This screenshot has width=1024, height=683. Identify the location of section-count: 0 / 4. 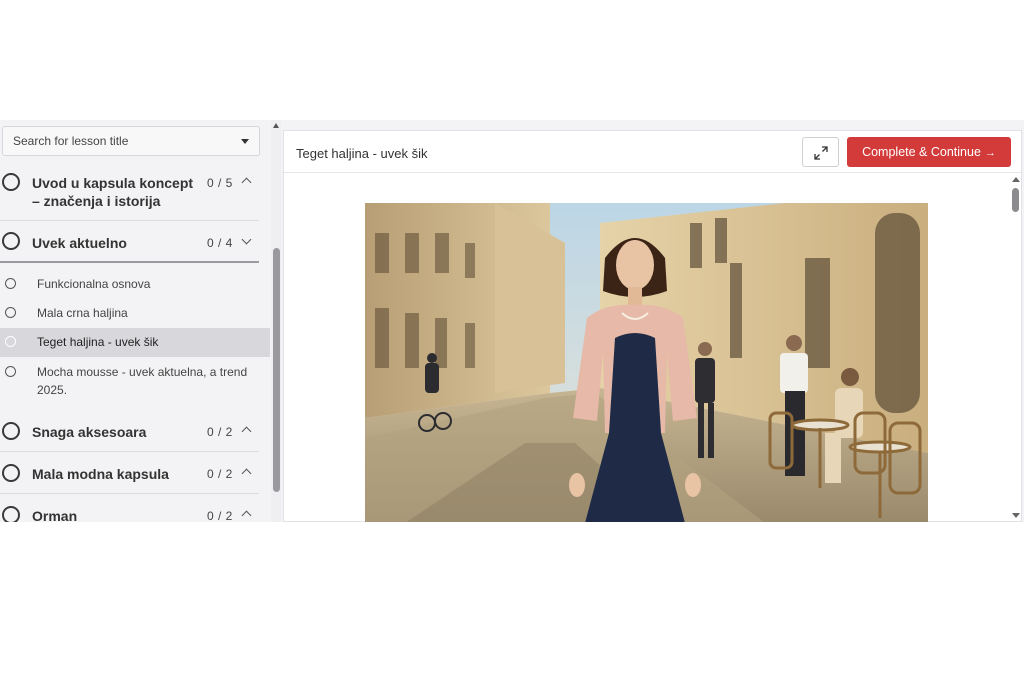
(220, 243).